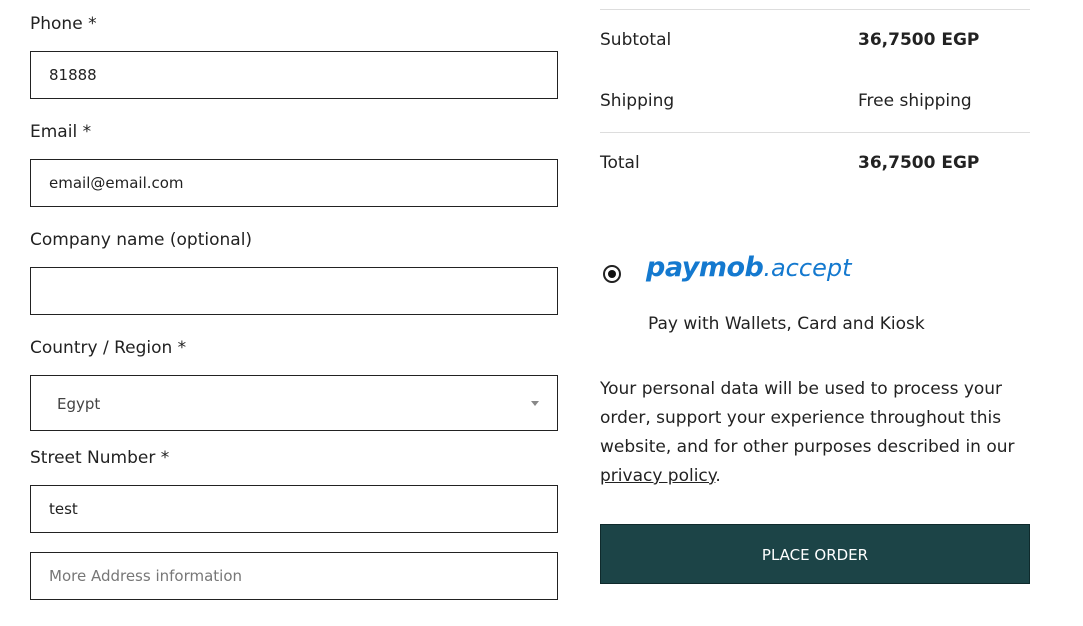 The image size is (1083, 626). I want to click on street-label: Street Number *, so click(100, 458).